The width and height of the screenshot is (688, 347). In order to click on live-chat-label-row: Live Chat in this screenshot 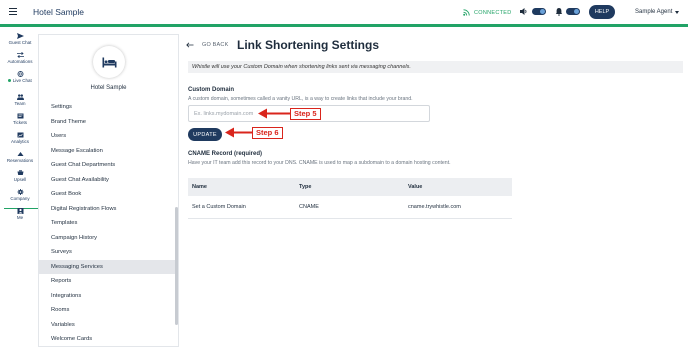, I will do `click(20, 80)`.